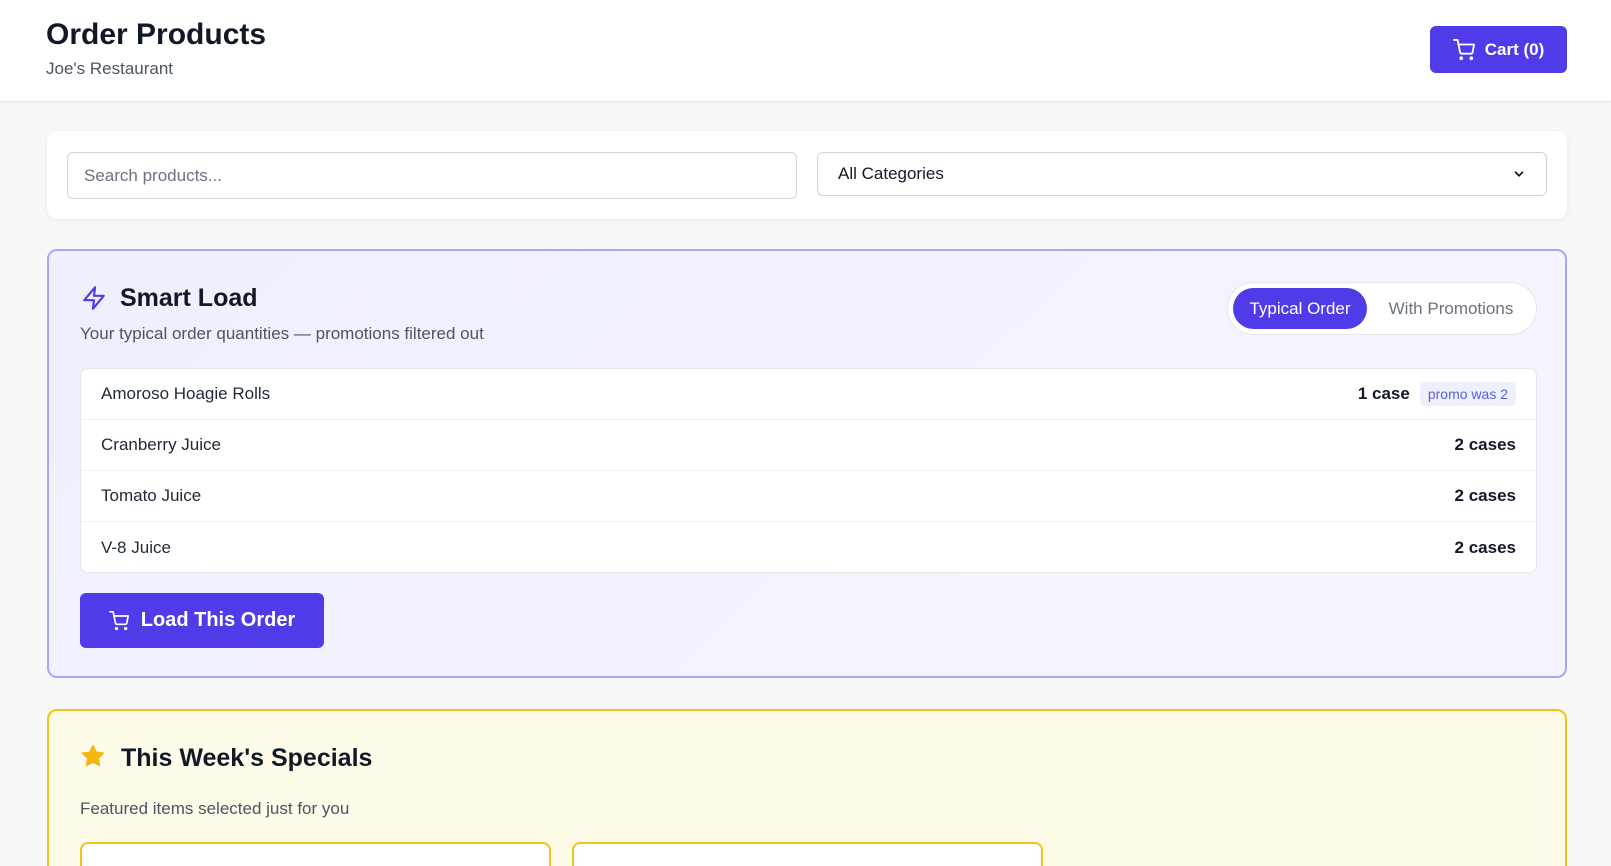 The image size is (1611, 866). I want to click on restaurant-name: Joe's Restaurant, so click(110, 68).